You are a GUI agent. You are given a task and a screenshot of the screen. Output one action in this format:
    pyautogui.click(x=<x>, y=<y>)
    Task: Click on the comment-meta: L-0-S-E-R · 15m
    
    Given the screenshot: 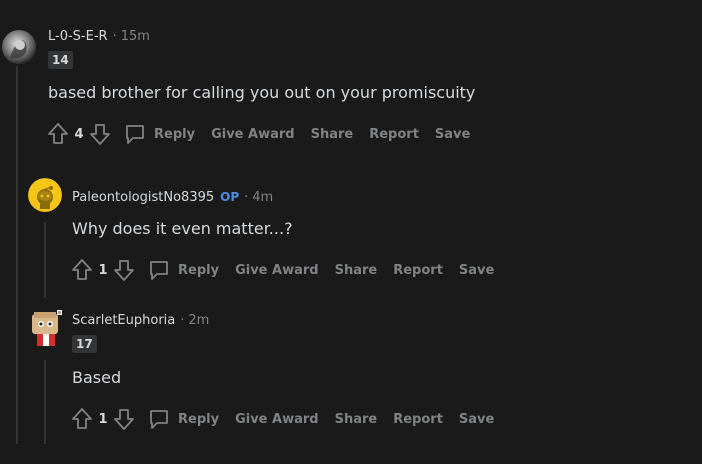 What is the action you would take?
    pyautogui.click(x=99, y=36)
    